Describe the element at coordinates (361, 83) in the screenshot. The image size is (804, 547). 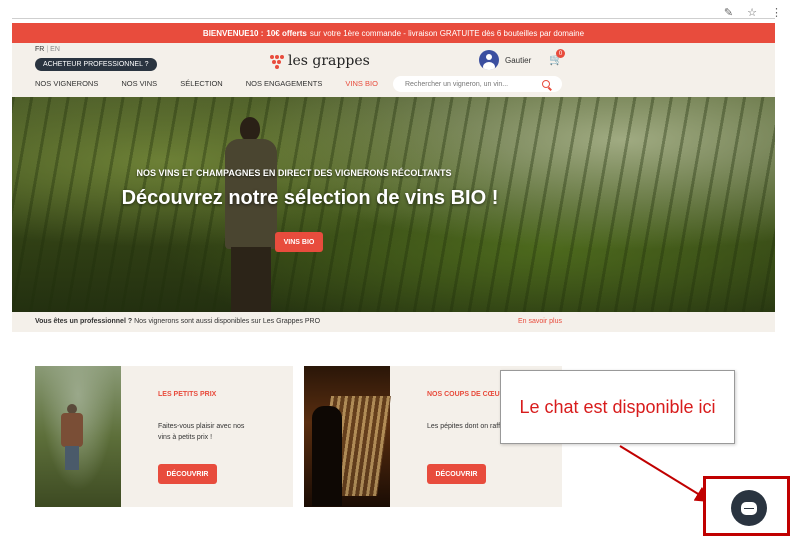
I see `nav-vins-bio: VINS BIO` at that location.